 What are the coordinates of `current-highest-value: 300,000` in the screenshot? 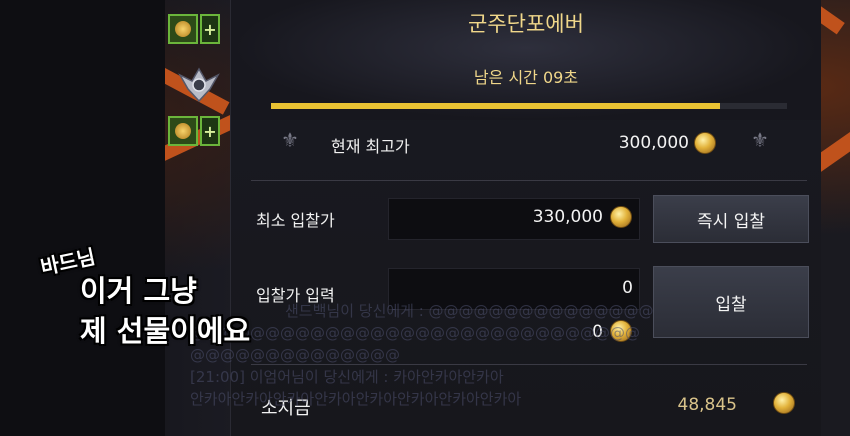 It's located at (653, 143).